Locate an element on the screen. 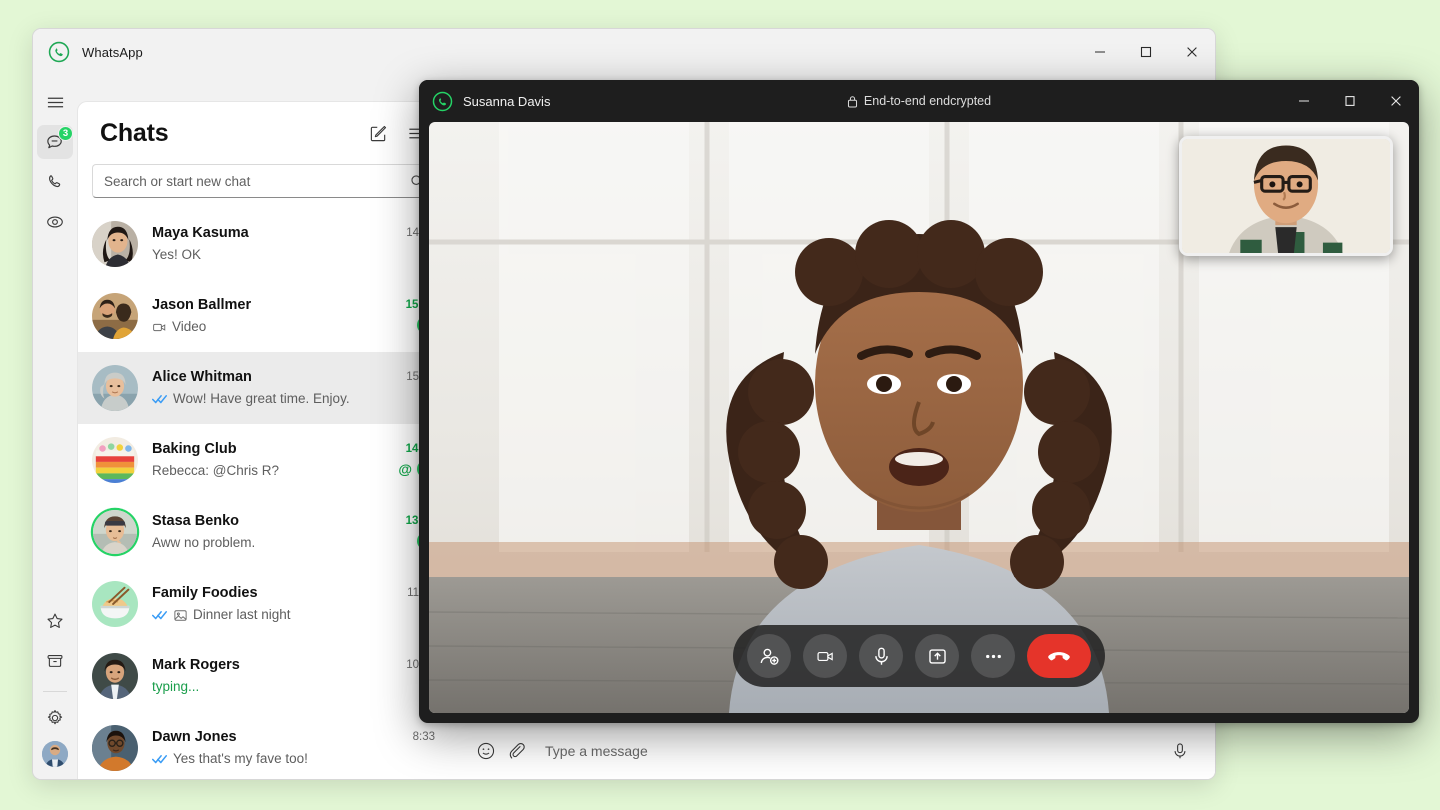 Image resolution: width=1440 pixels, height=810 pixels. chat-list-item: Dawn Jones Yes that's my fave too! 8:33 is located at coordinates (263, 743).